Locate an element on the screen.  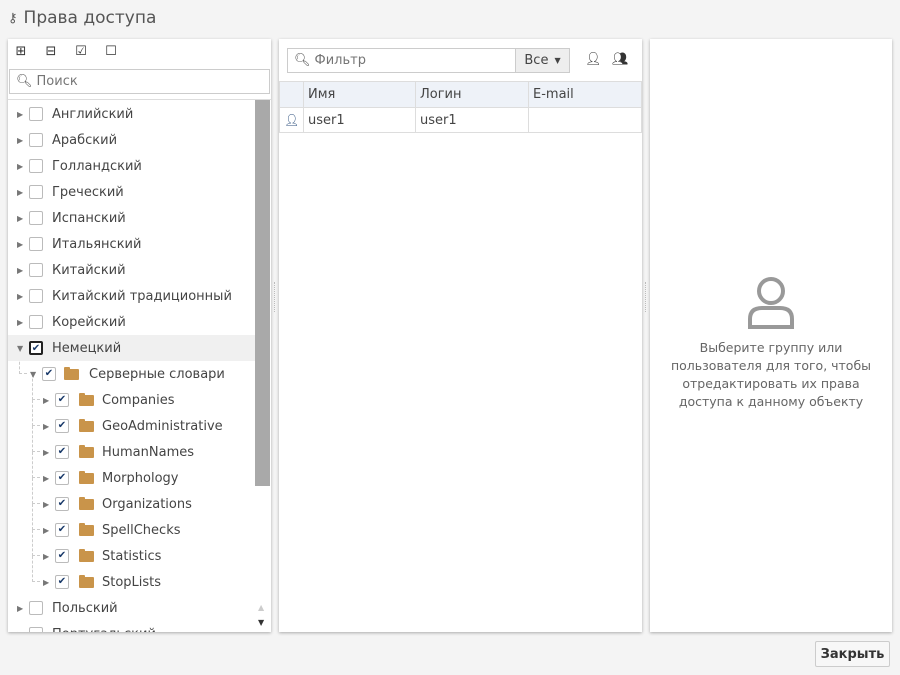
dialog-title: ⚷ Права доступа is located at coordinates (82, 18).